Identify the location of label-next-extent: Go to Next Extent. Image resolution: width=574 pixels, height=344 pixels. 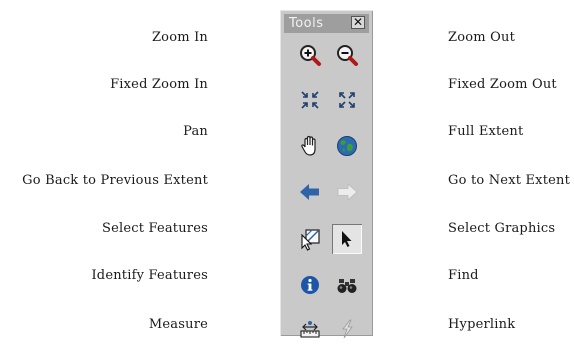
(509, 180).